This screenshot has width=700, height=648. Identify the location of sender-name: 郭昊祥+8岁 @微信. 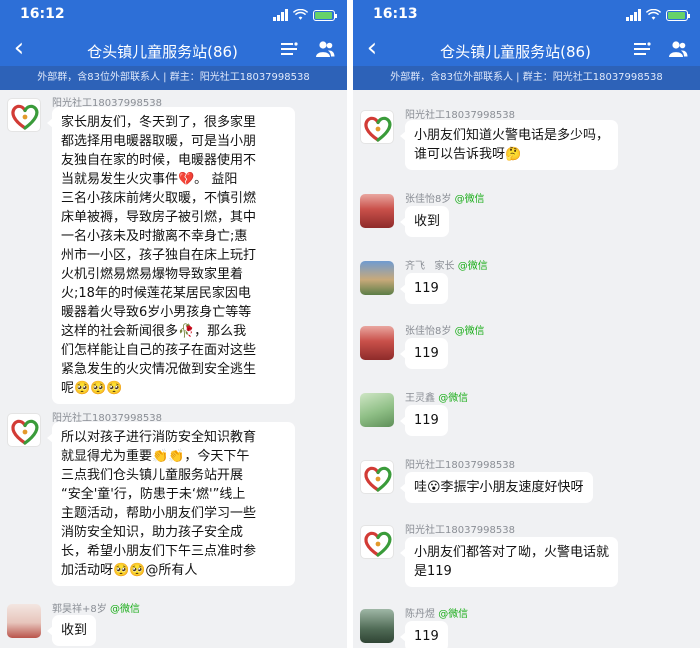
(96, 607).